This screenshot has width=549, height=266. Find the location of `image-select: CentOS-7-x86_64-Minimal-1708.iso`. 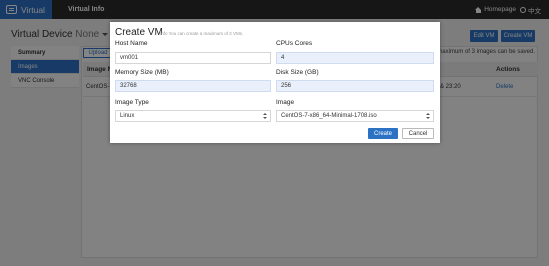

image-select: CentOS-7-x86_64-Minimal-1708.iso is located at coordinates (355, 116).